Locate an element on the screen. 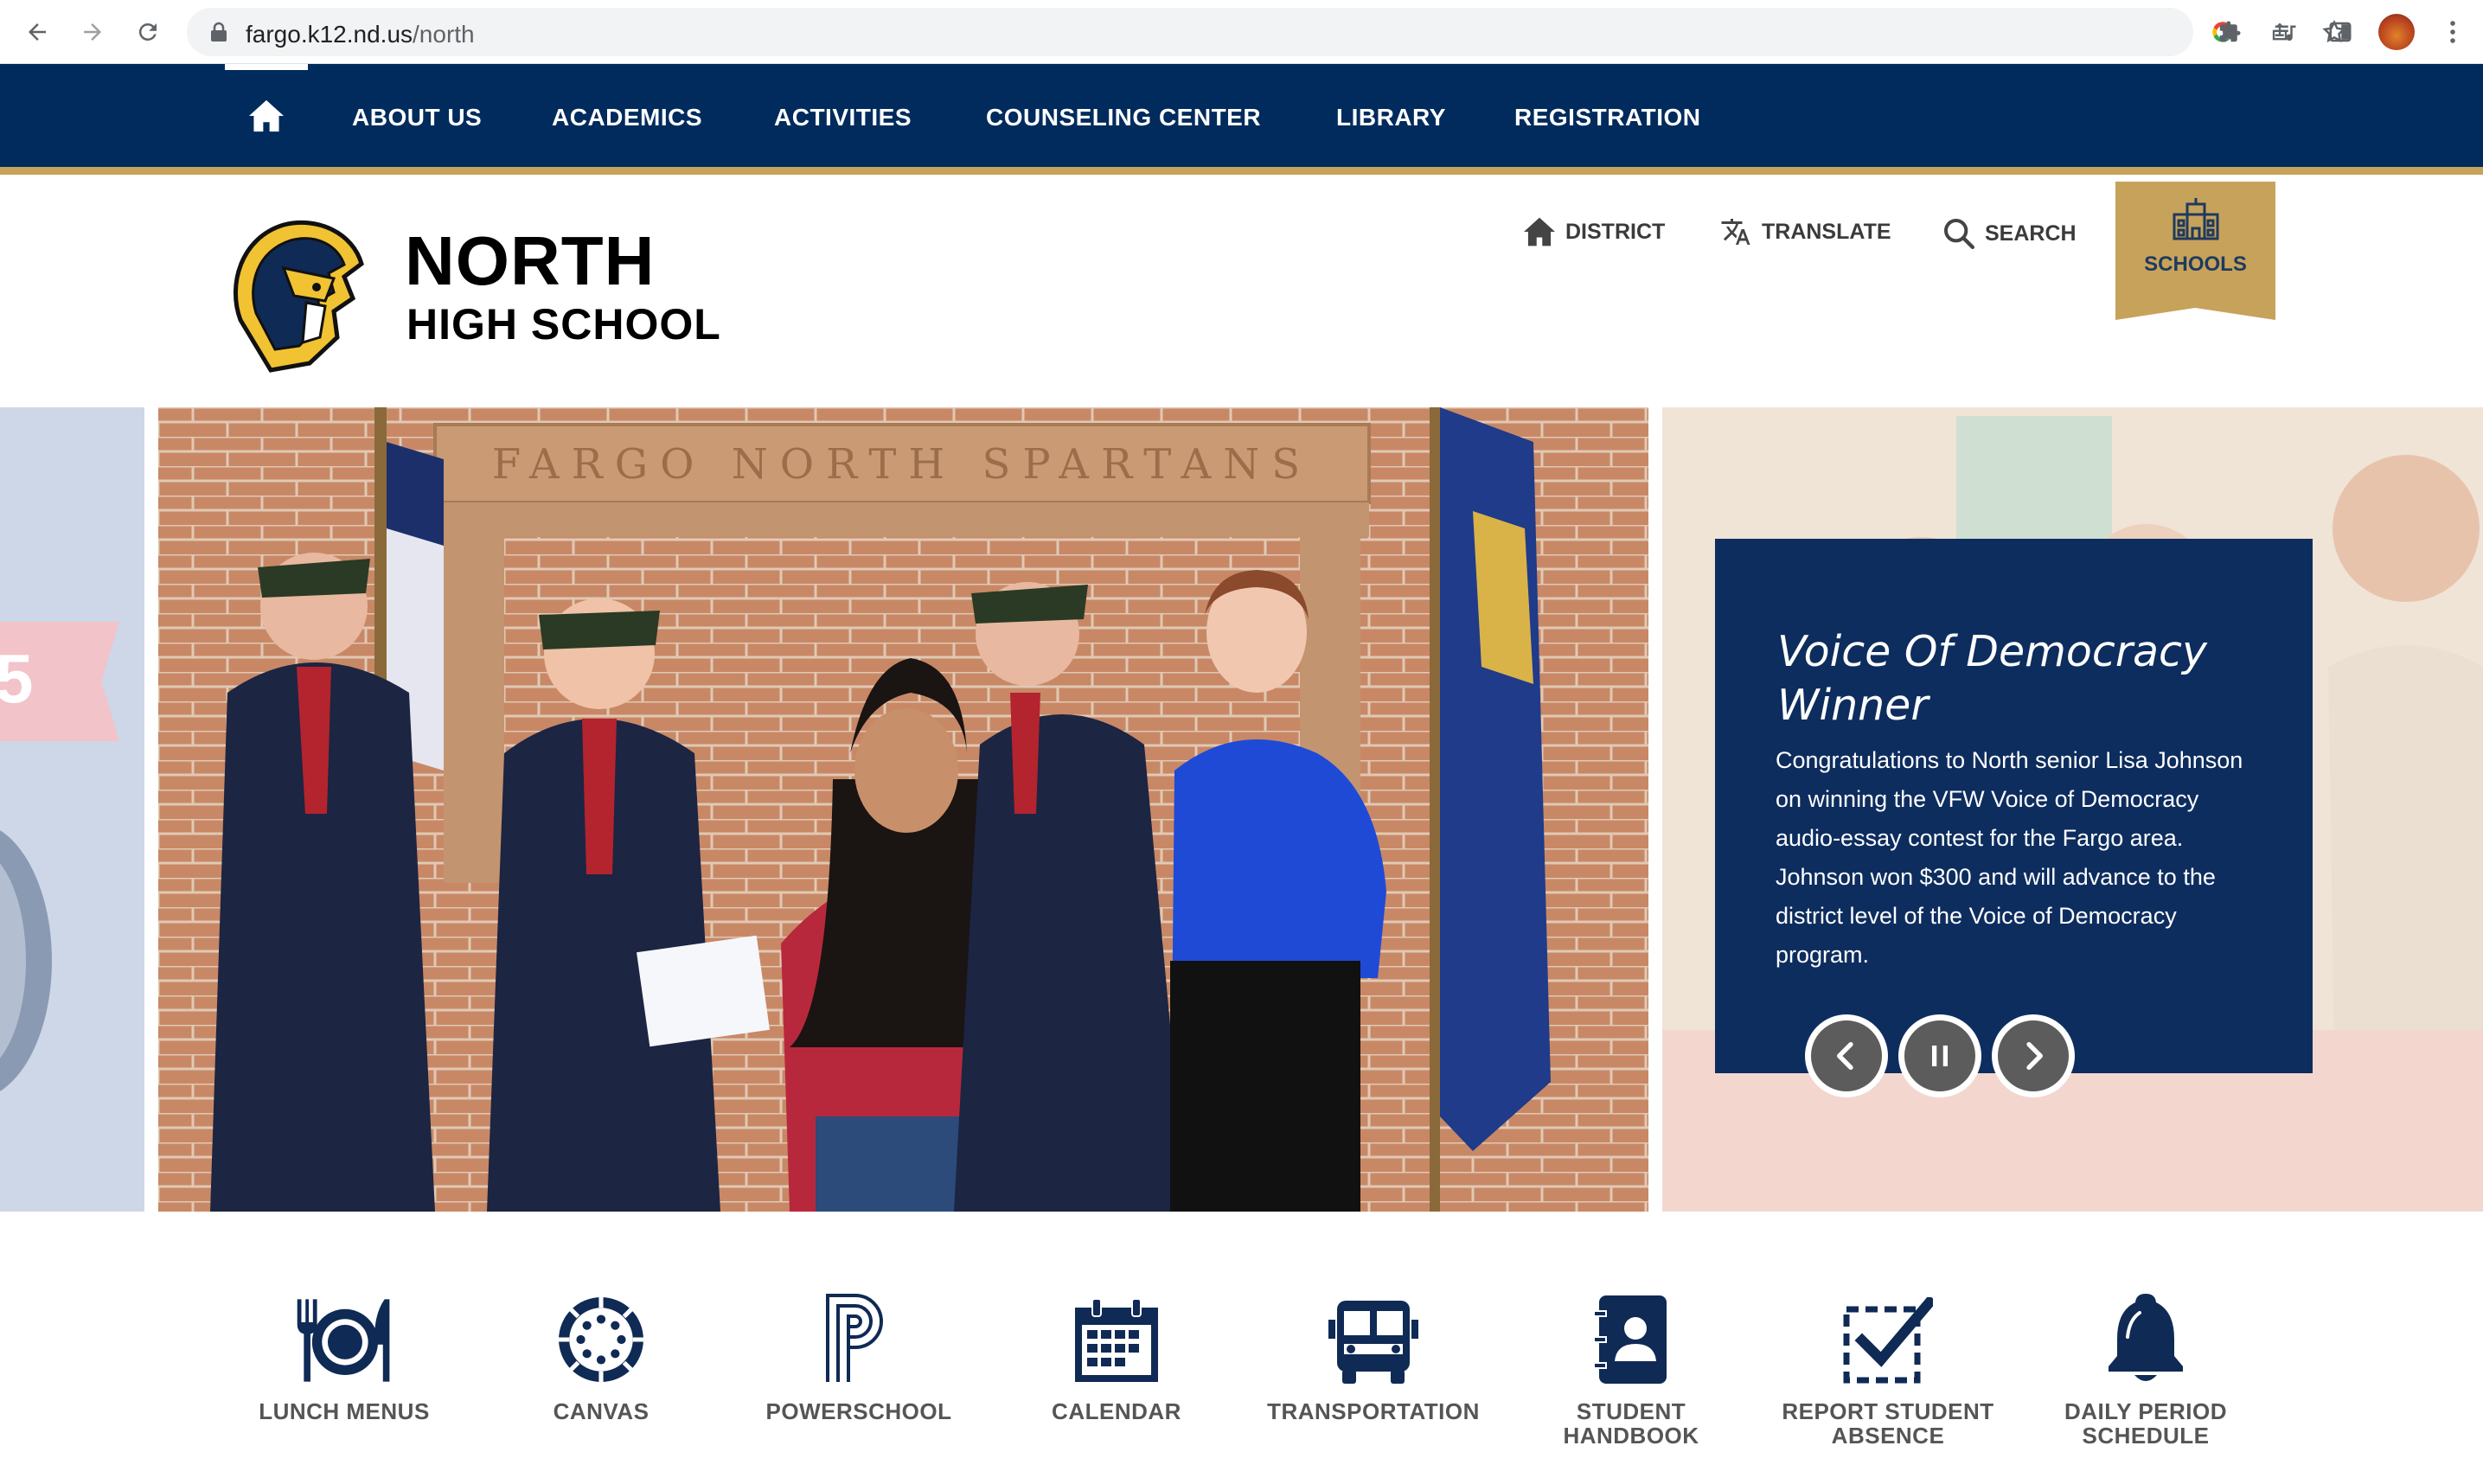 The height and width of the screenshot is (1484, 2483). reload-icon is located at coordinates (147, 32).